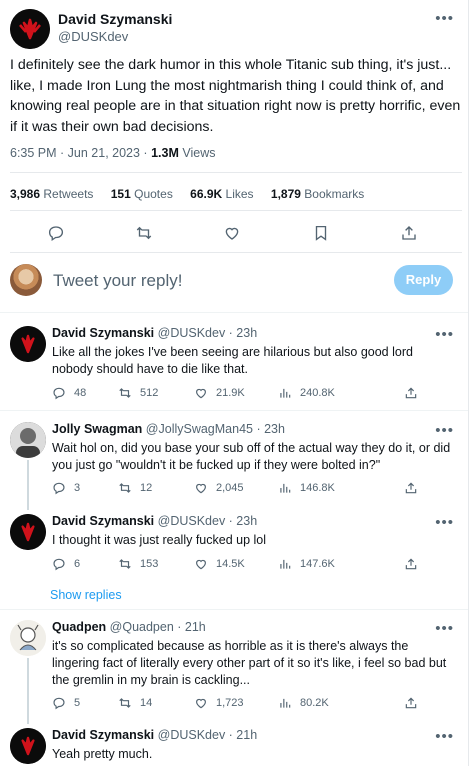 The width and height of the screenshot is (474, 766). Describe the element at coordinates (158, 627) in the screenshot. I see `reply-handle-time: @Quadpen · 21h` at that location.